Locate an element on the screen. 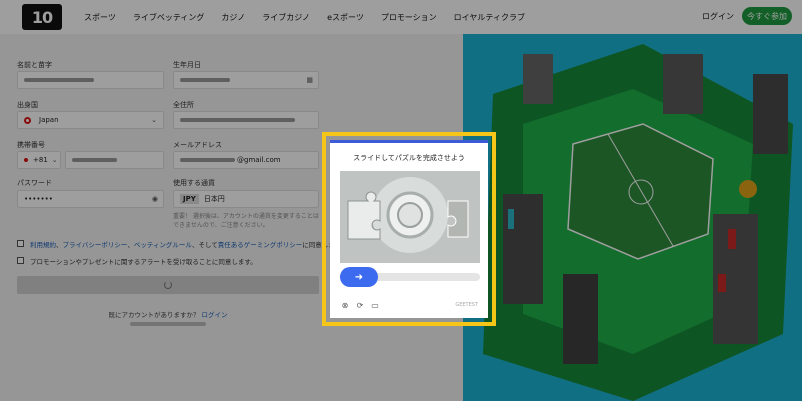 The image size is (802, 401). captcha-title: スライドしてパズルを完成させよう is located at coordinates (409, 158).